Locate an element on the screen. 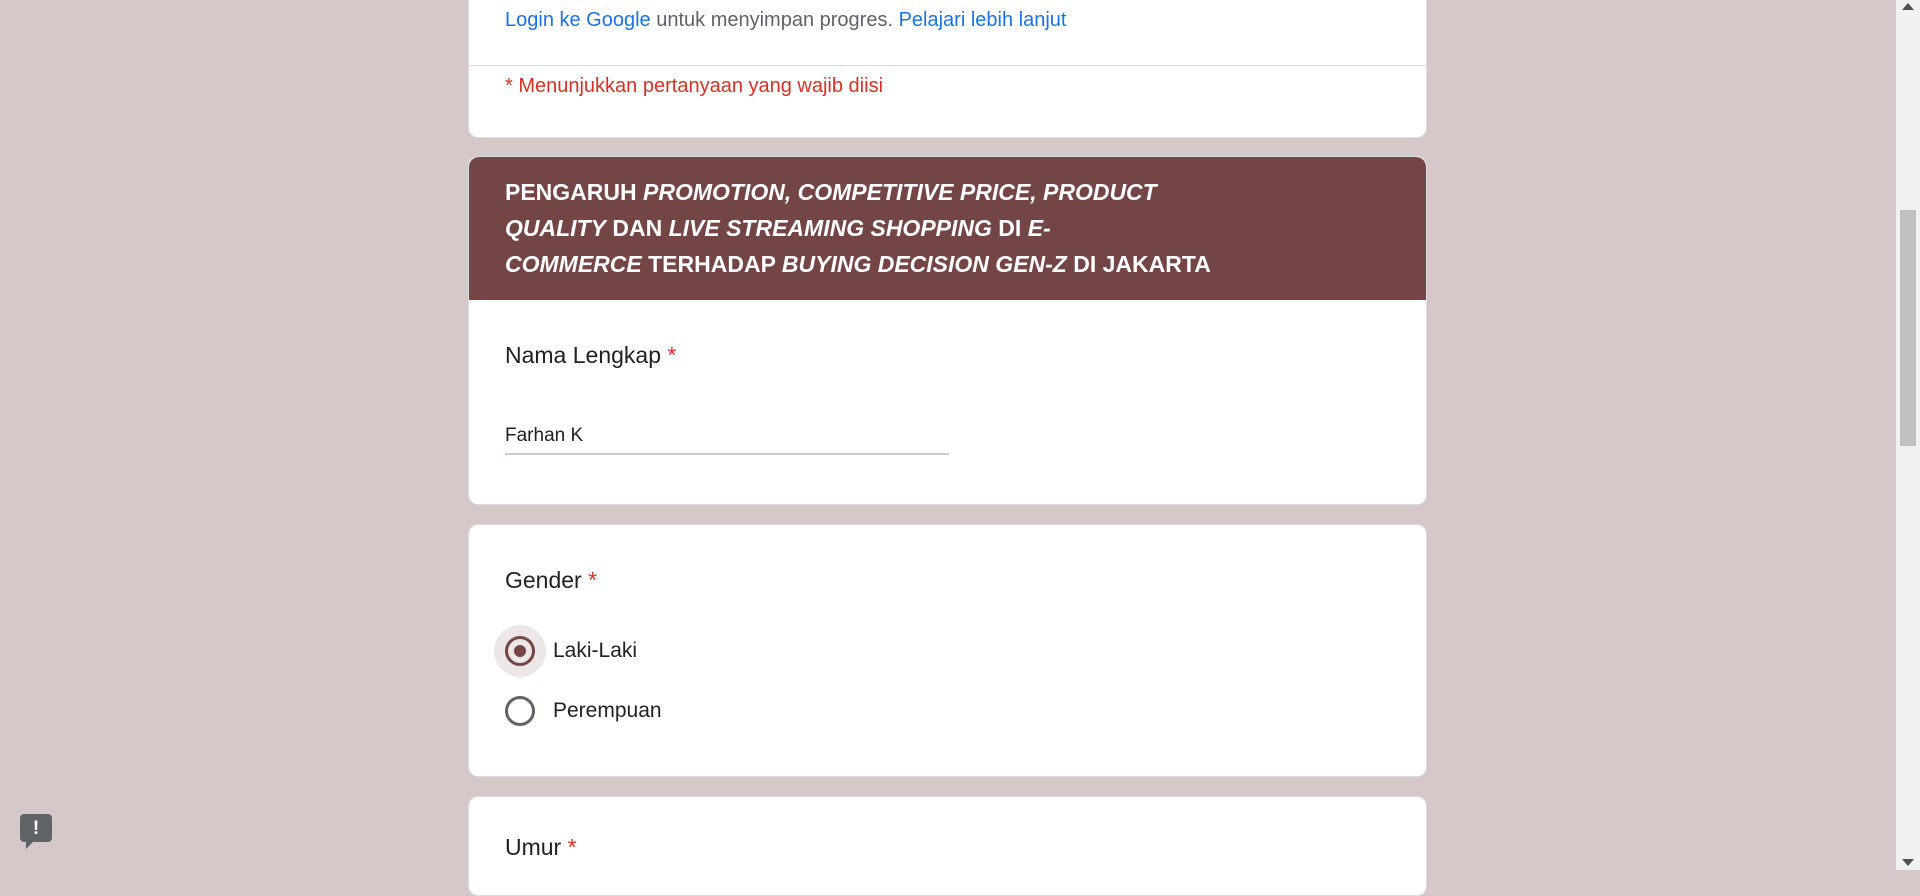  scrollbar-thumb is located at coordinates (1908, 328).